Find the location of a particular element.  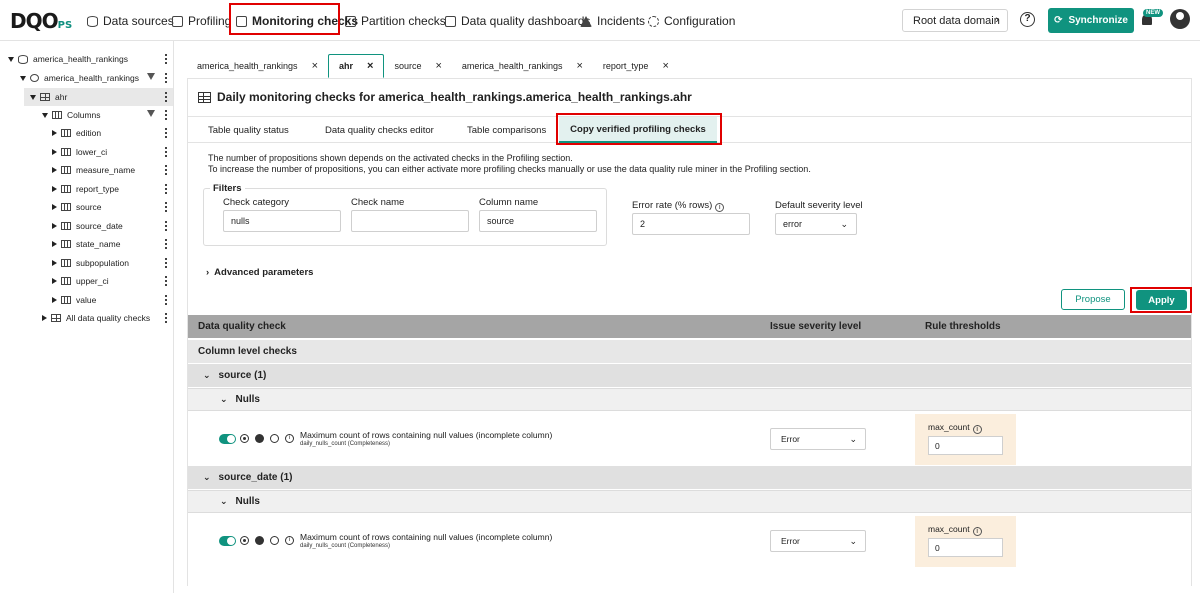

tree-column: subpopulation is located at coordinates (86, 263).